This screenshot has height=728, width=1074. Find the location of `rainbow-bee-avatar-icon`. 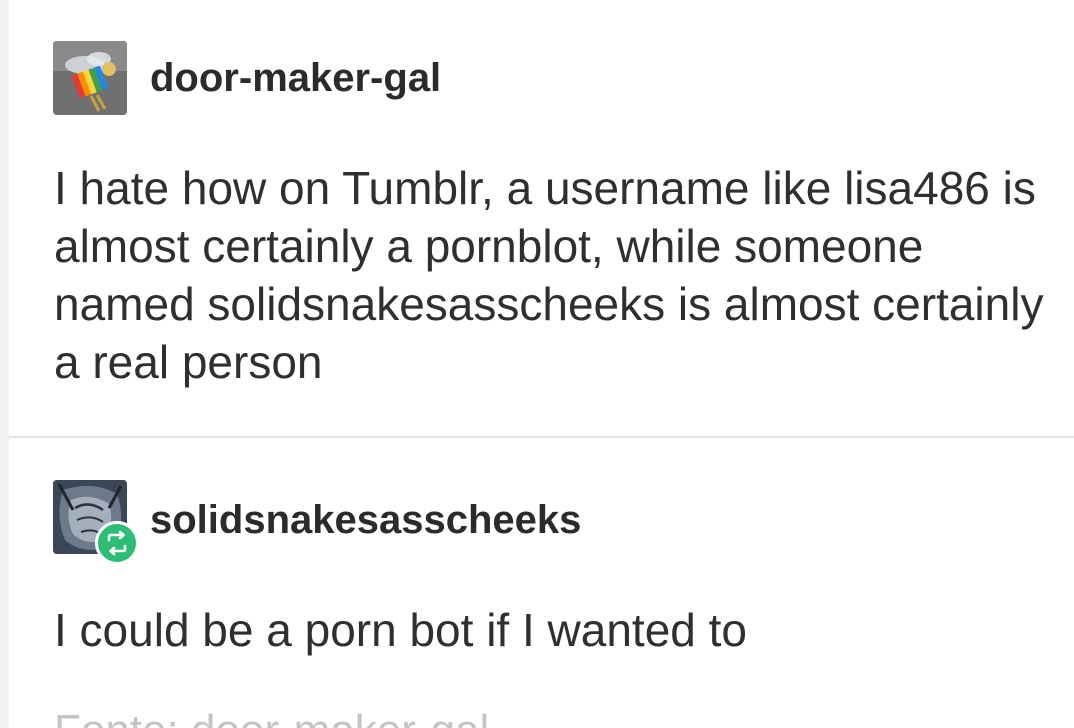

rainbow-bee-avatar-icon is located at coordinates (90, 78).